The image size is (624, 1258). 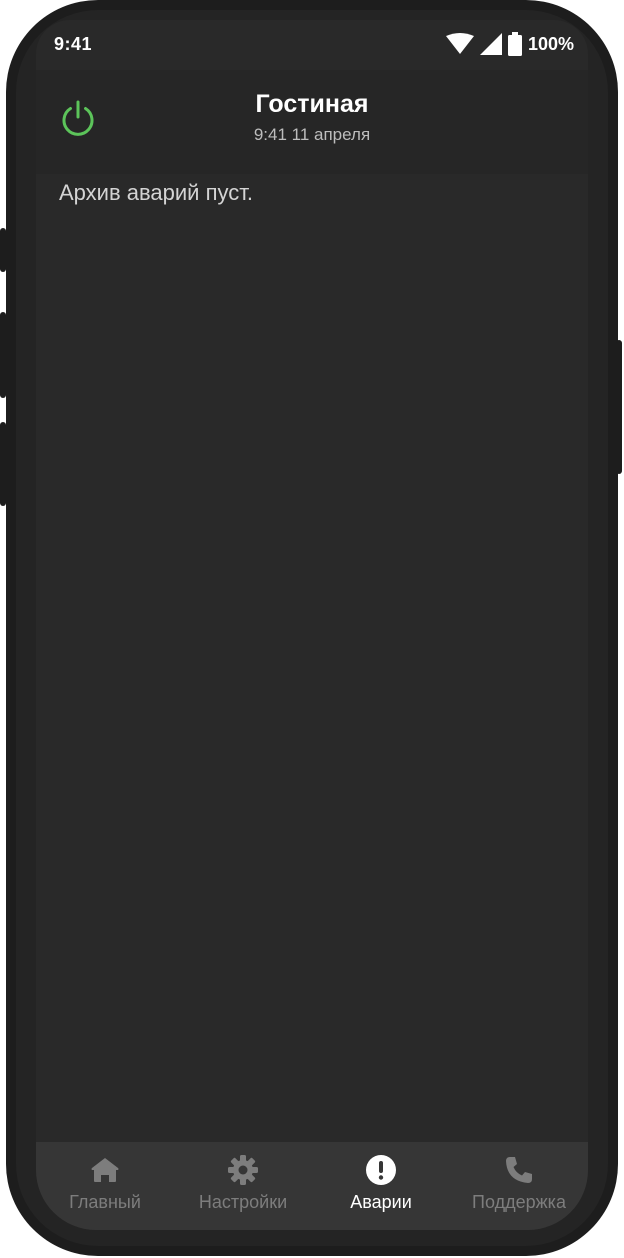 What do you see at coordinates (519, 1183) in the screenshot?
I see `nav-item-support: Поддержка` at bounding box center [519, 1183].